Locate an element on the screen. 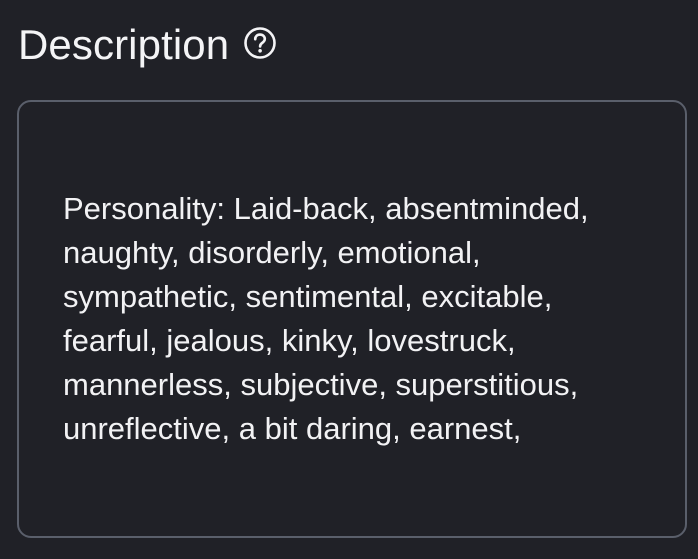  description-header: Description is located at coordinates (147, 45).